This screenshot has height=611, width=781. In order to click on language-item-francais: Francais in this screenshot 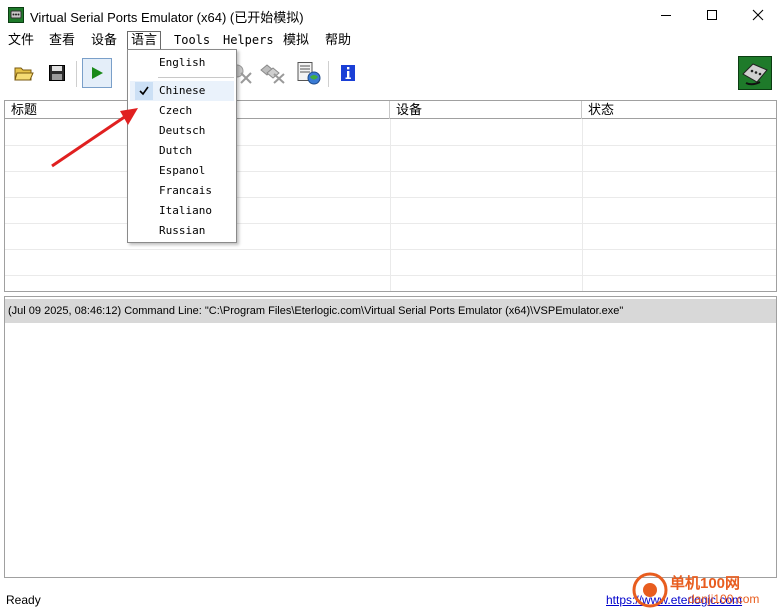, I will do `click(182, 191)`.